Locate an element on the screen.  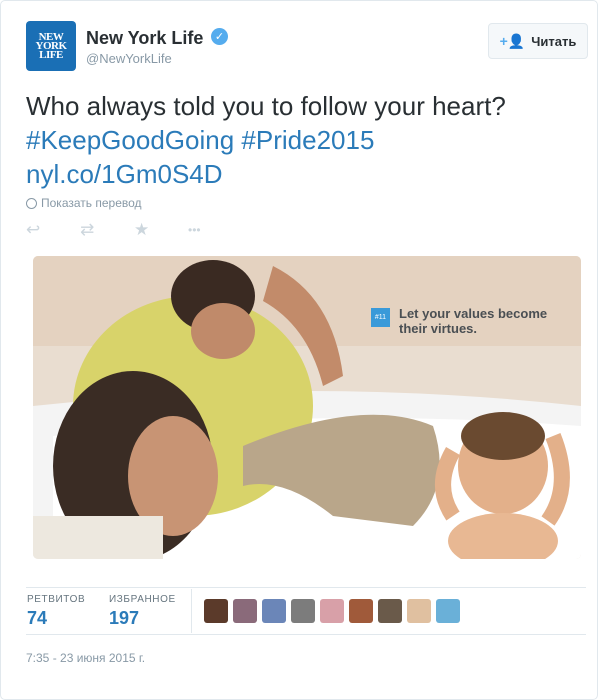
follow-button-label: Читать is located at coordinates (554, 41).